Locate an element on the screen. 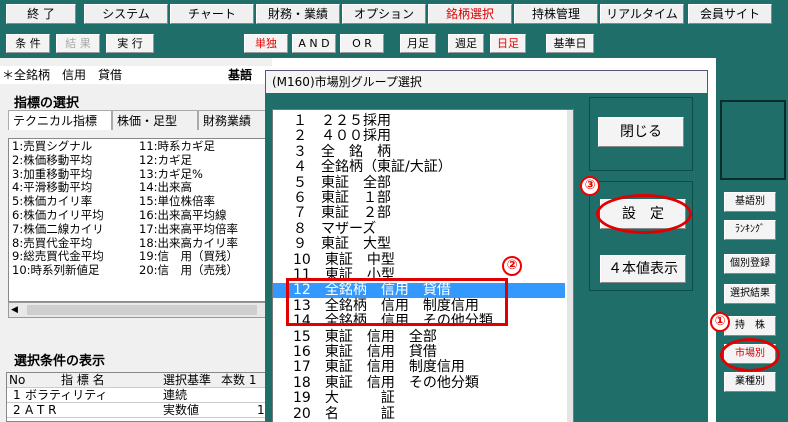 This screenshot has height=422, width=788. list-item: ９ 東証 大型 is located at coordinates (419, 244).